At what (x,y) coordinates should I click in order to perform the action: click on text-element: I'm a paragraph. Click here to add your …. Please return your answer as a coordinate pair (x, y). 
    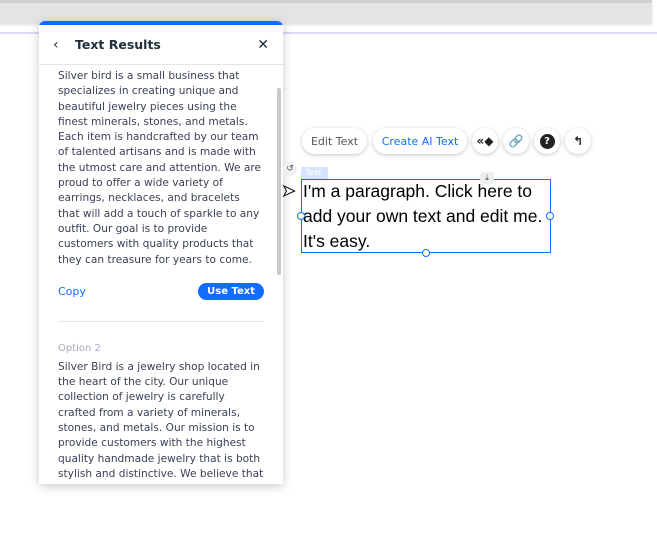
    Looking at the image, I should click on (426, 216).